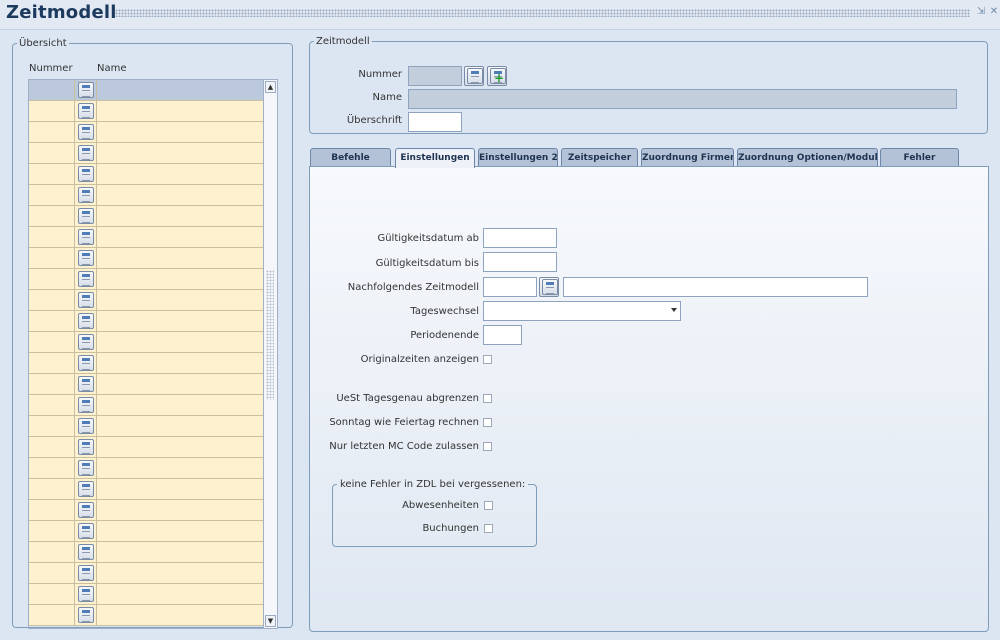  What do you see at coordinates (599, 157) in the screenshot?
I see `tab-zeitspeicher: Zeitspeicher` at bounding box center [599, 157].